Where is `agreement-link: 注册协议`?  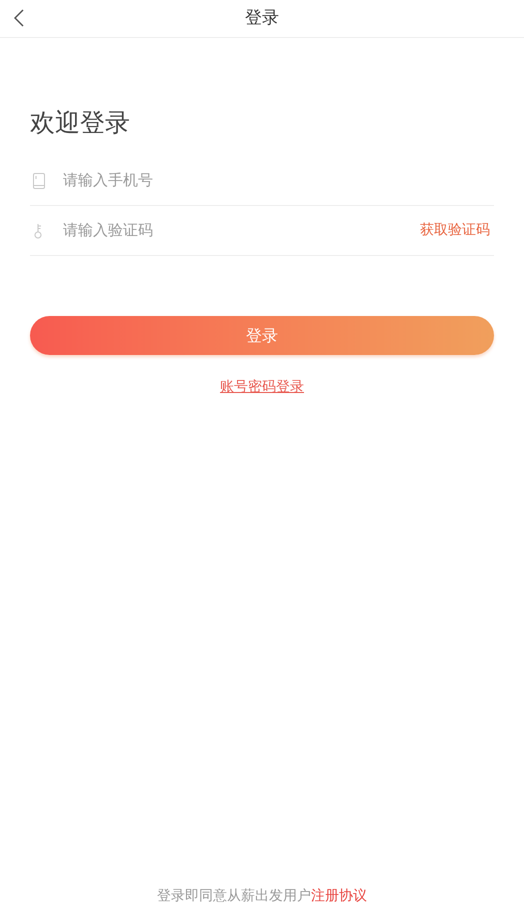 agreement-link: 注册协议 is located at coordinates (339, 896).